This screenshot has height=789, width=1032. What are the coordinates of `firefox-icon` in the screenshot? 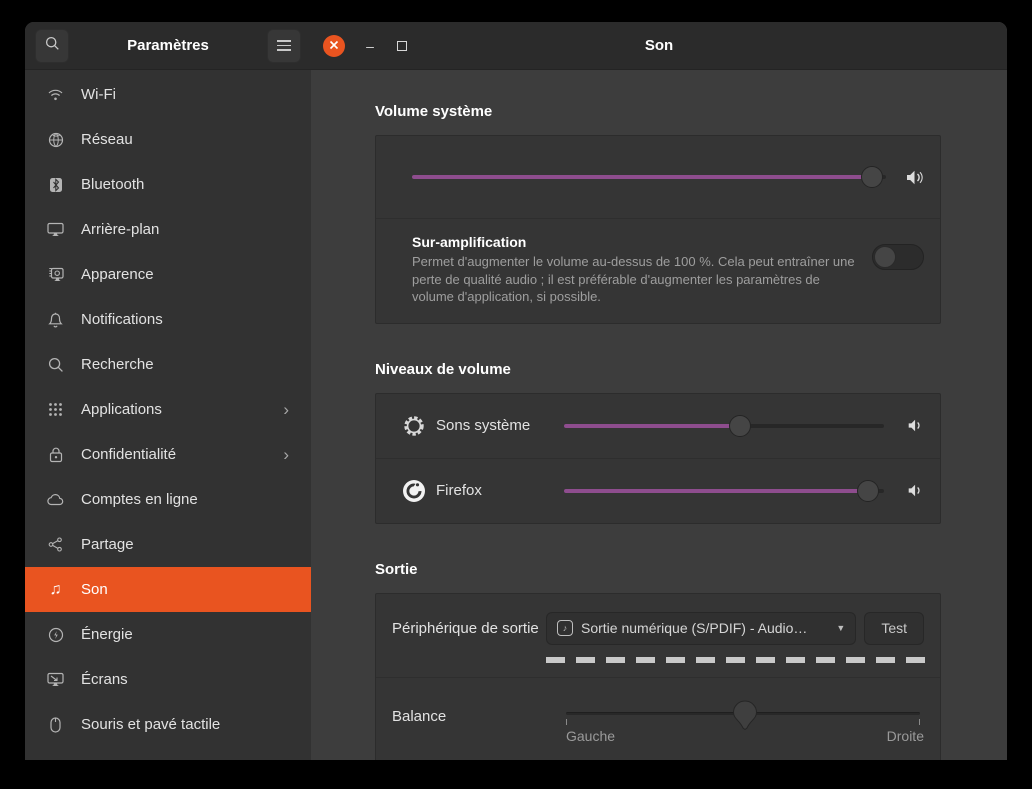 It's located at (414, 491).